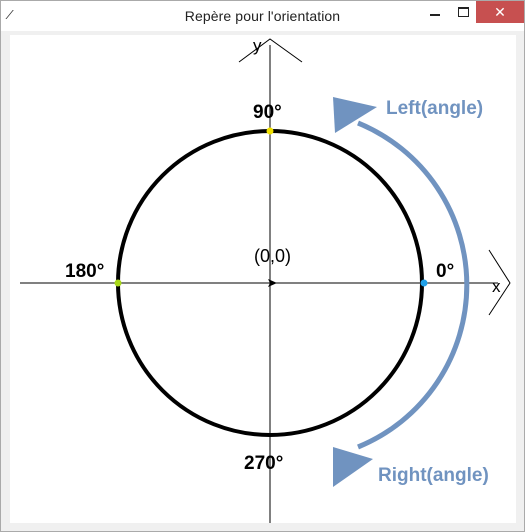 The height and width of the screenshot is (532, 525). Describe the element at coordinates (85, 271) in the screenshot. I see `label-180-degrees: 180°` at that location.